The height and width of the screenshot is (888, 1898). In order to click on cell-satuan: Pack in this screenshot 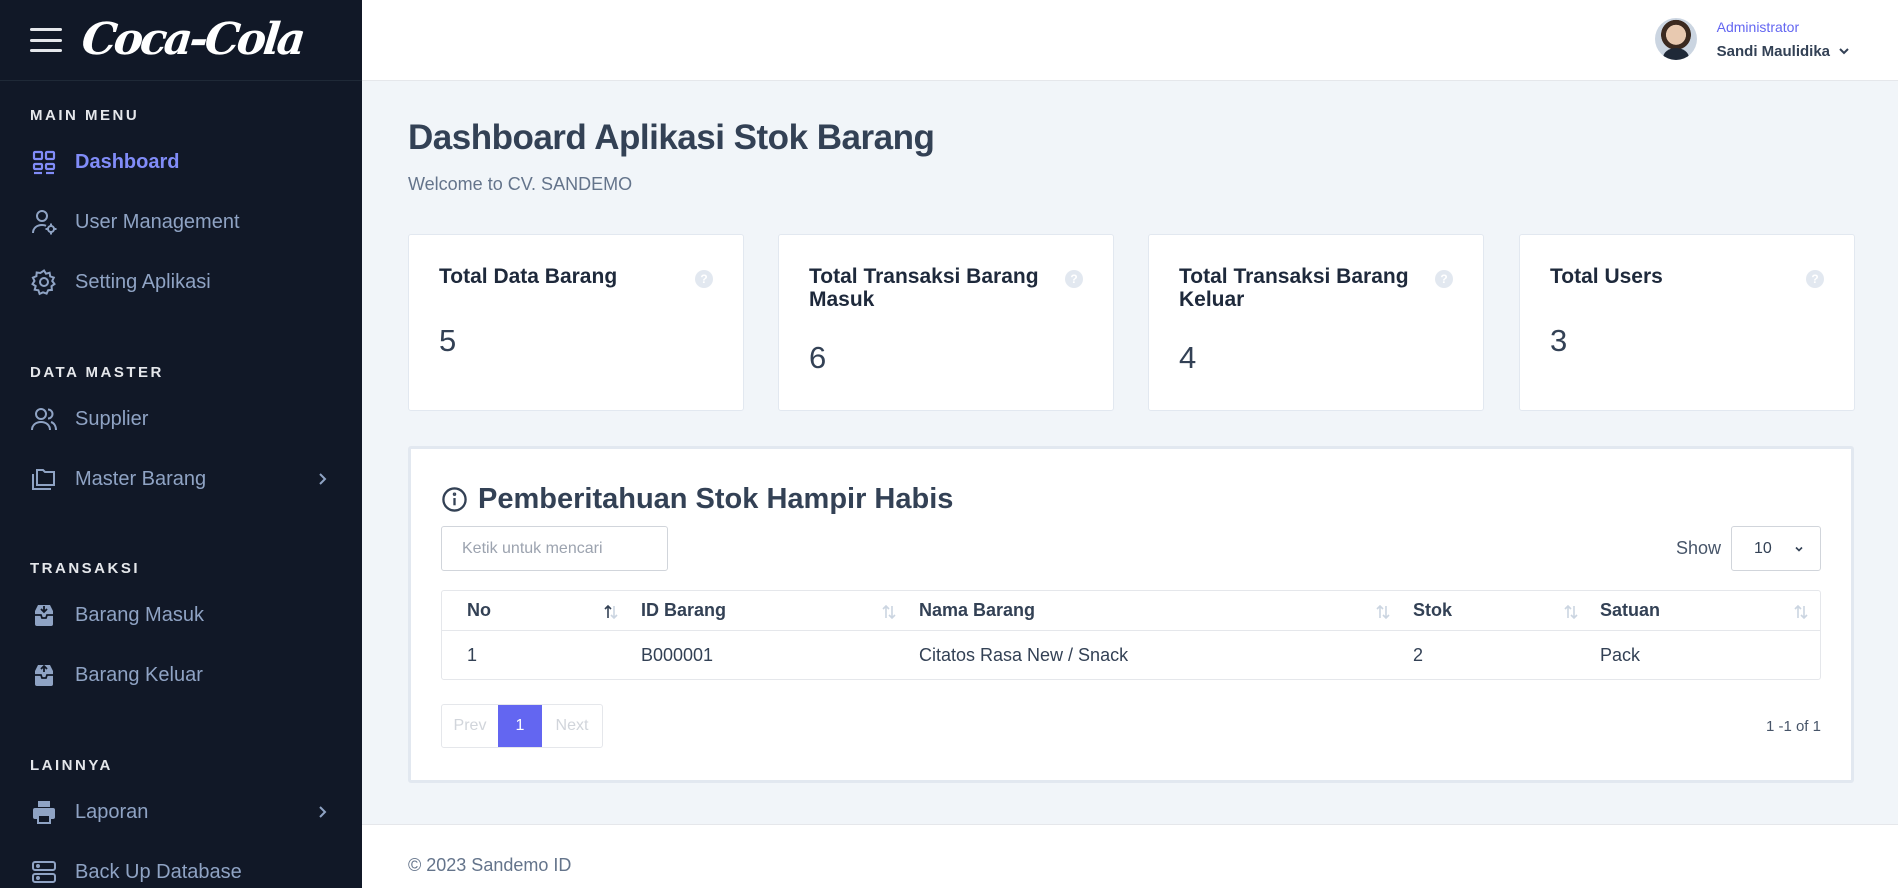, I will do `click(1620, 654)`.